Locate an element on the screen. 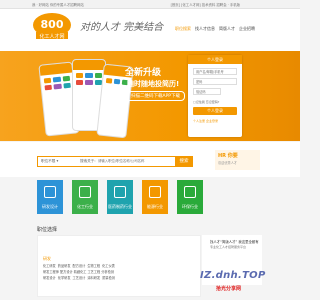 The image size is (320, 300). site-logo: 800 化工人才网 is located at coordinates (52, 27).